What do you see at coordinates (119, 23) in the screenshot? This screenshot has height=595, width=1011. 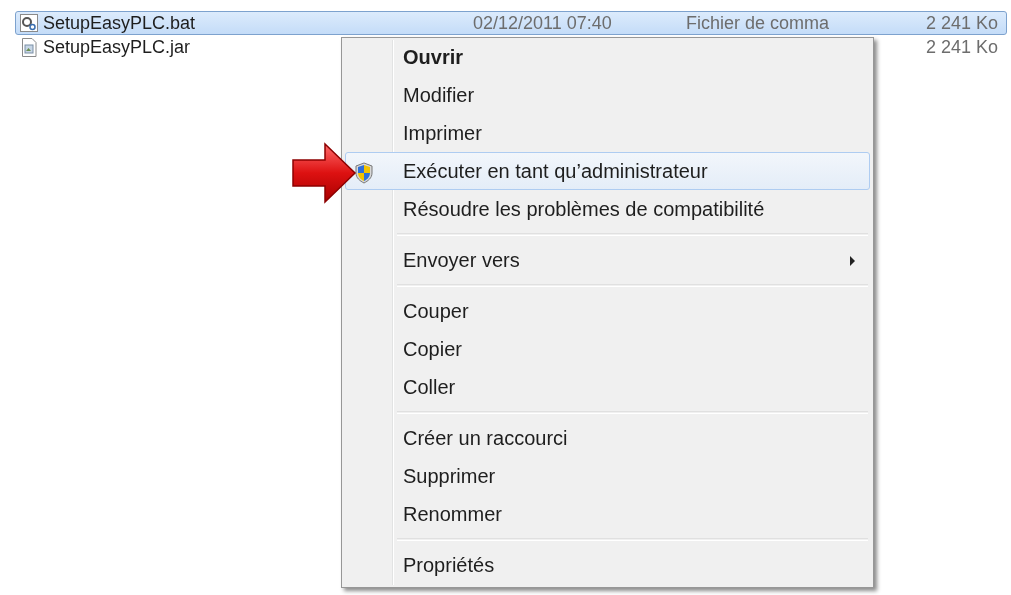 I see `file-name: SetupEasyPLC.bat` at bounding box center [119, 23].